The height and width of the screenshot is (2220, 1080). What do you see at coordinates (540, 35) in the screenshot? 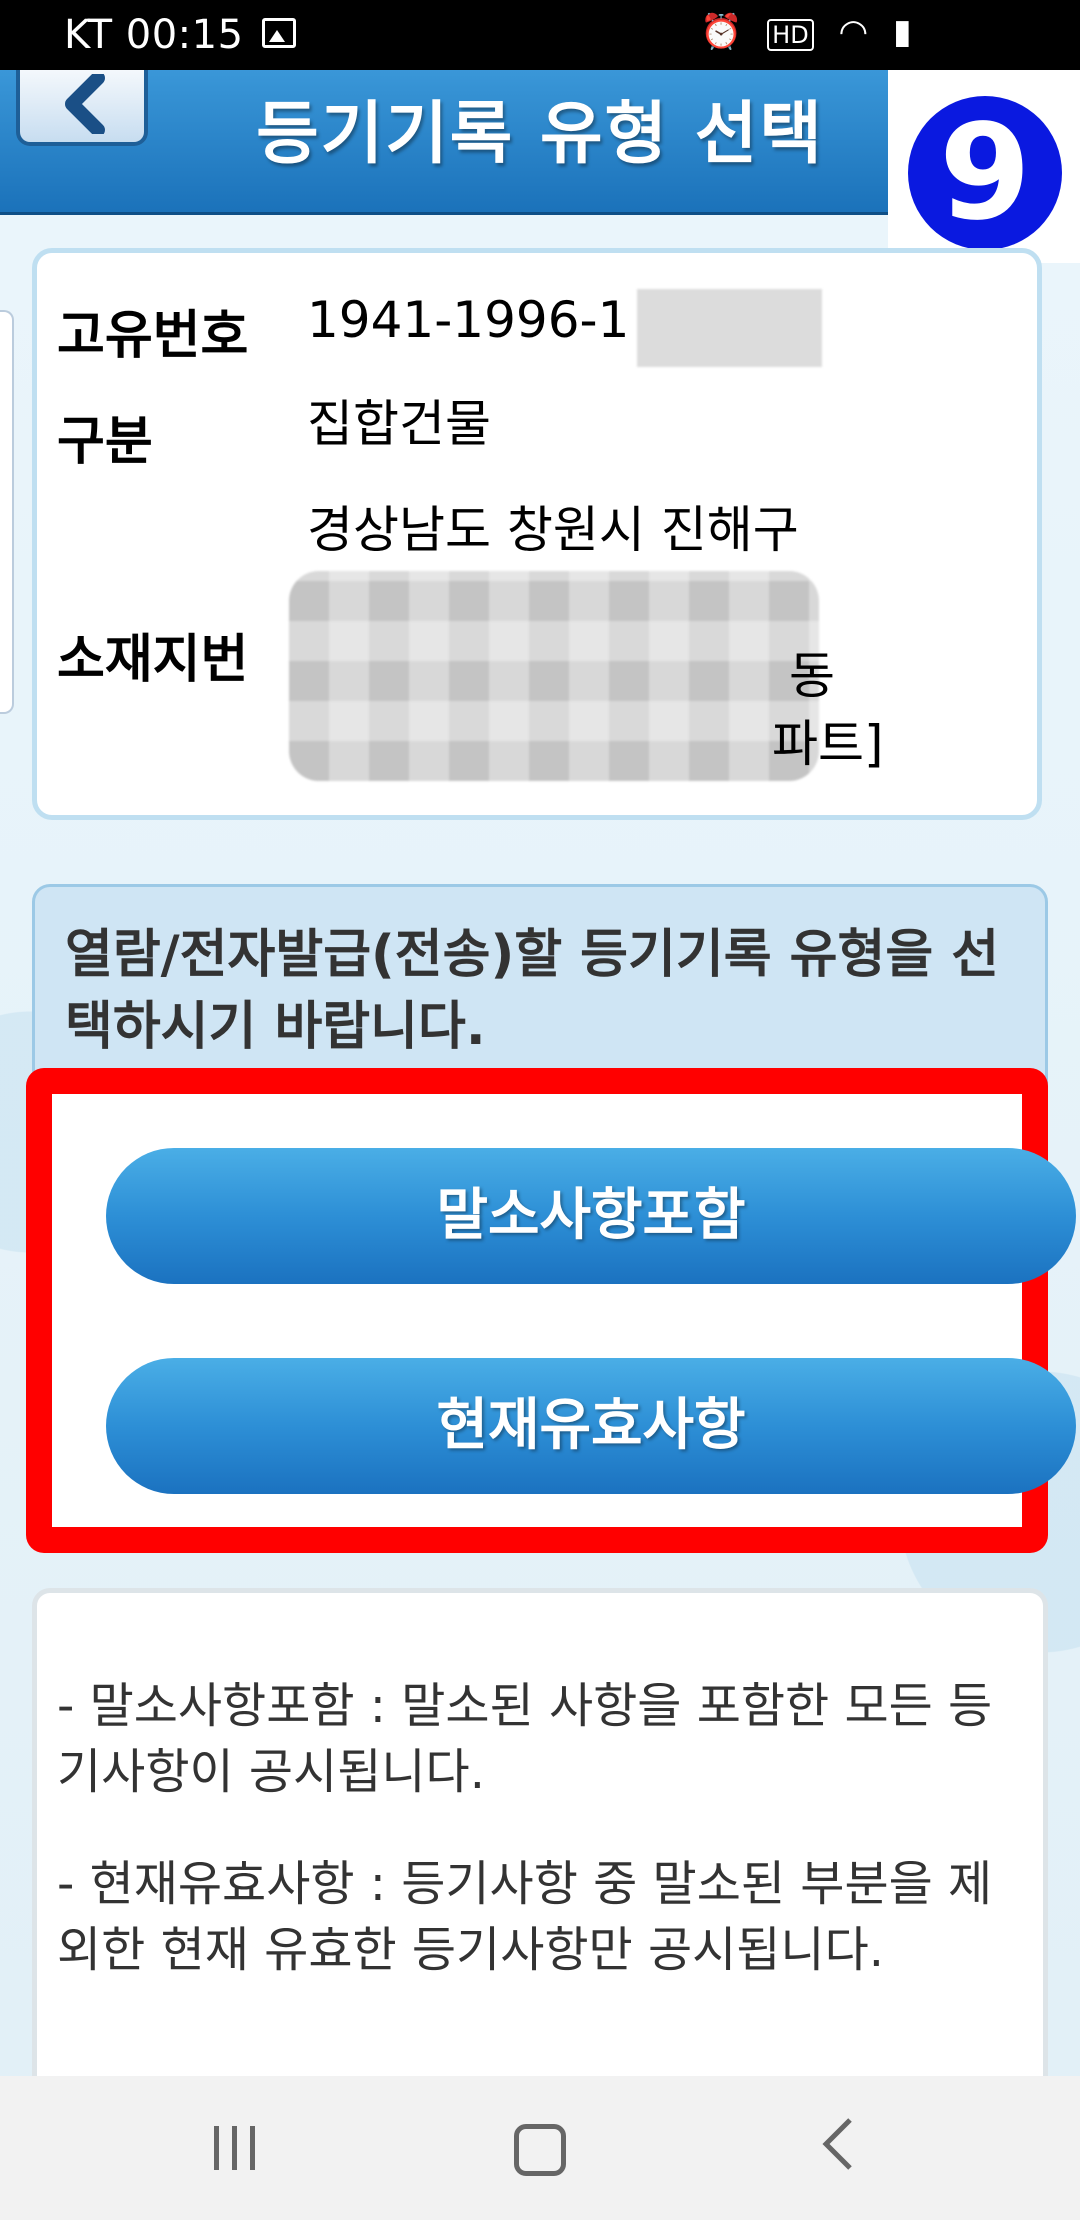
I see `status-bar: KT 00:15 ⏰ HD ◠ ▮` at bounding box center [540, 35].